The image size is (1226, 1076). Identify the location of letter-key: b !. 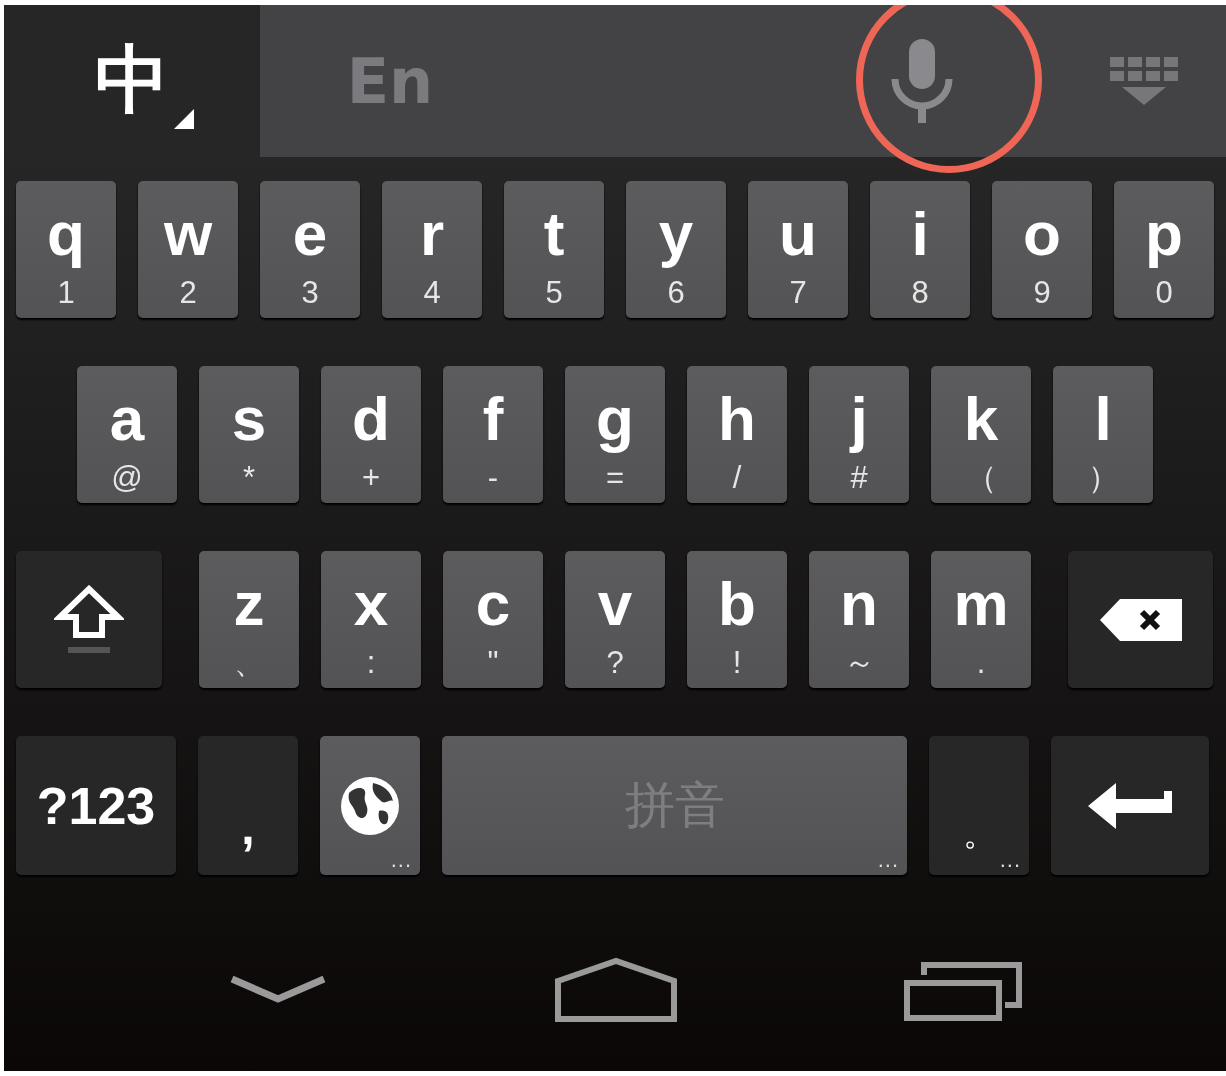
(737, 619).